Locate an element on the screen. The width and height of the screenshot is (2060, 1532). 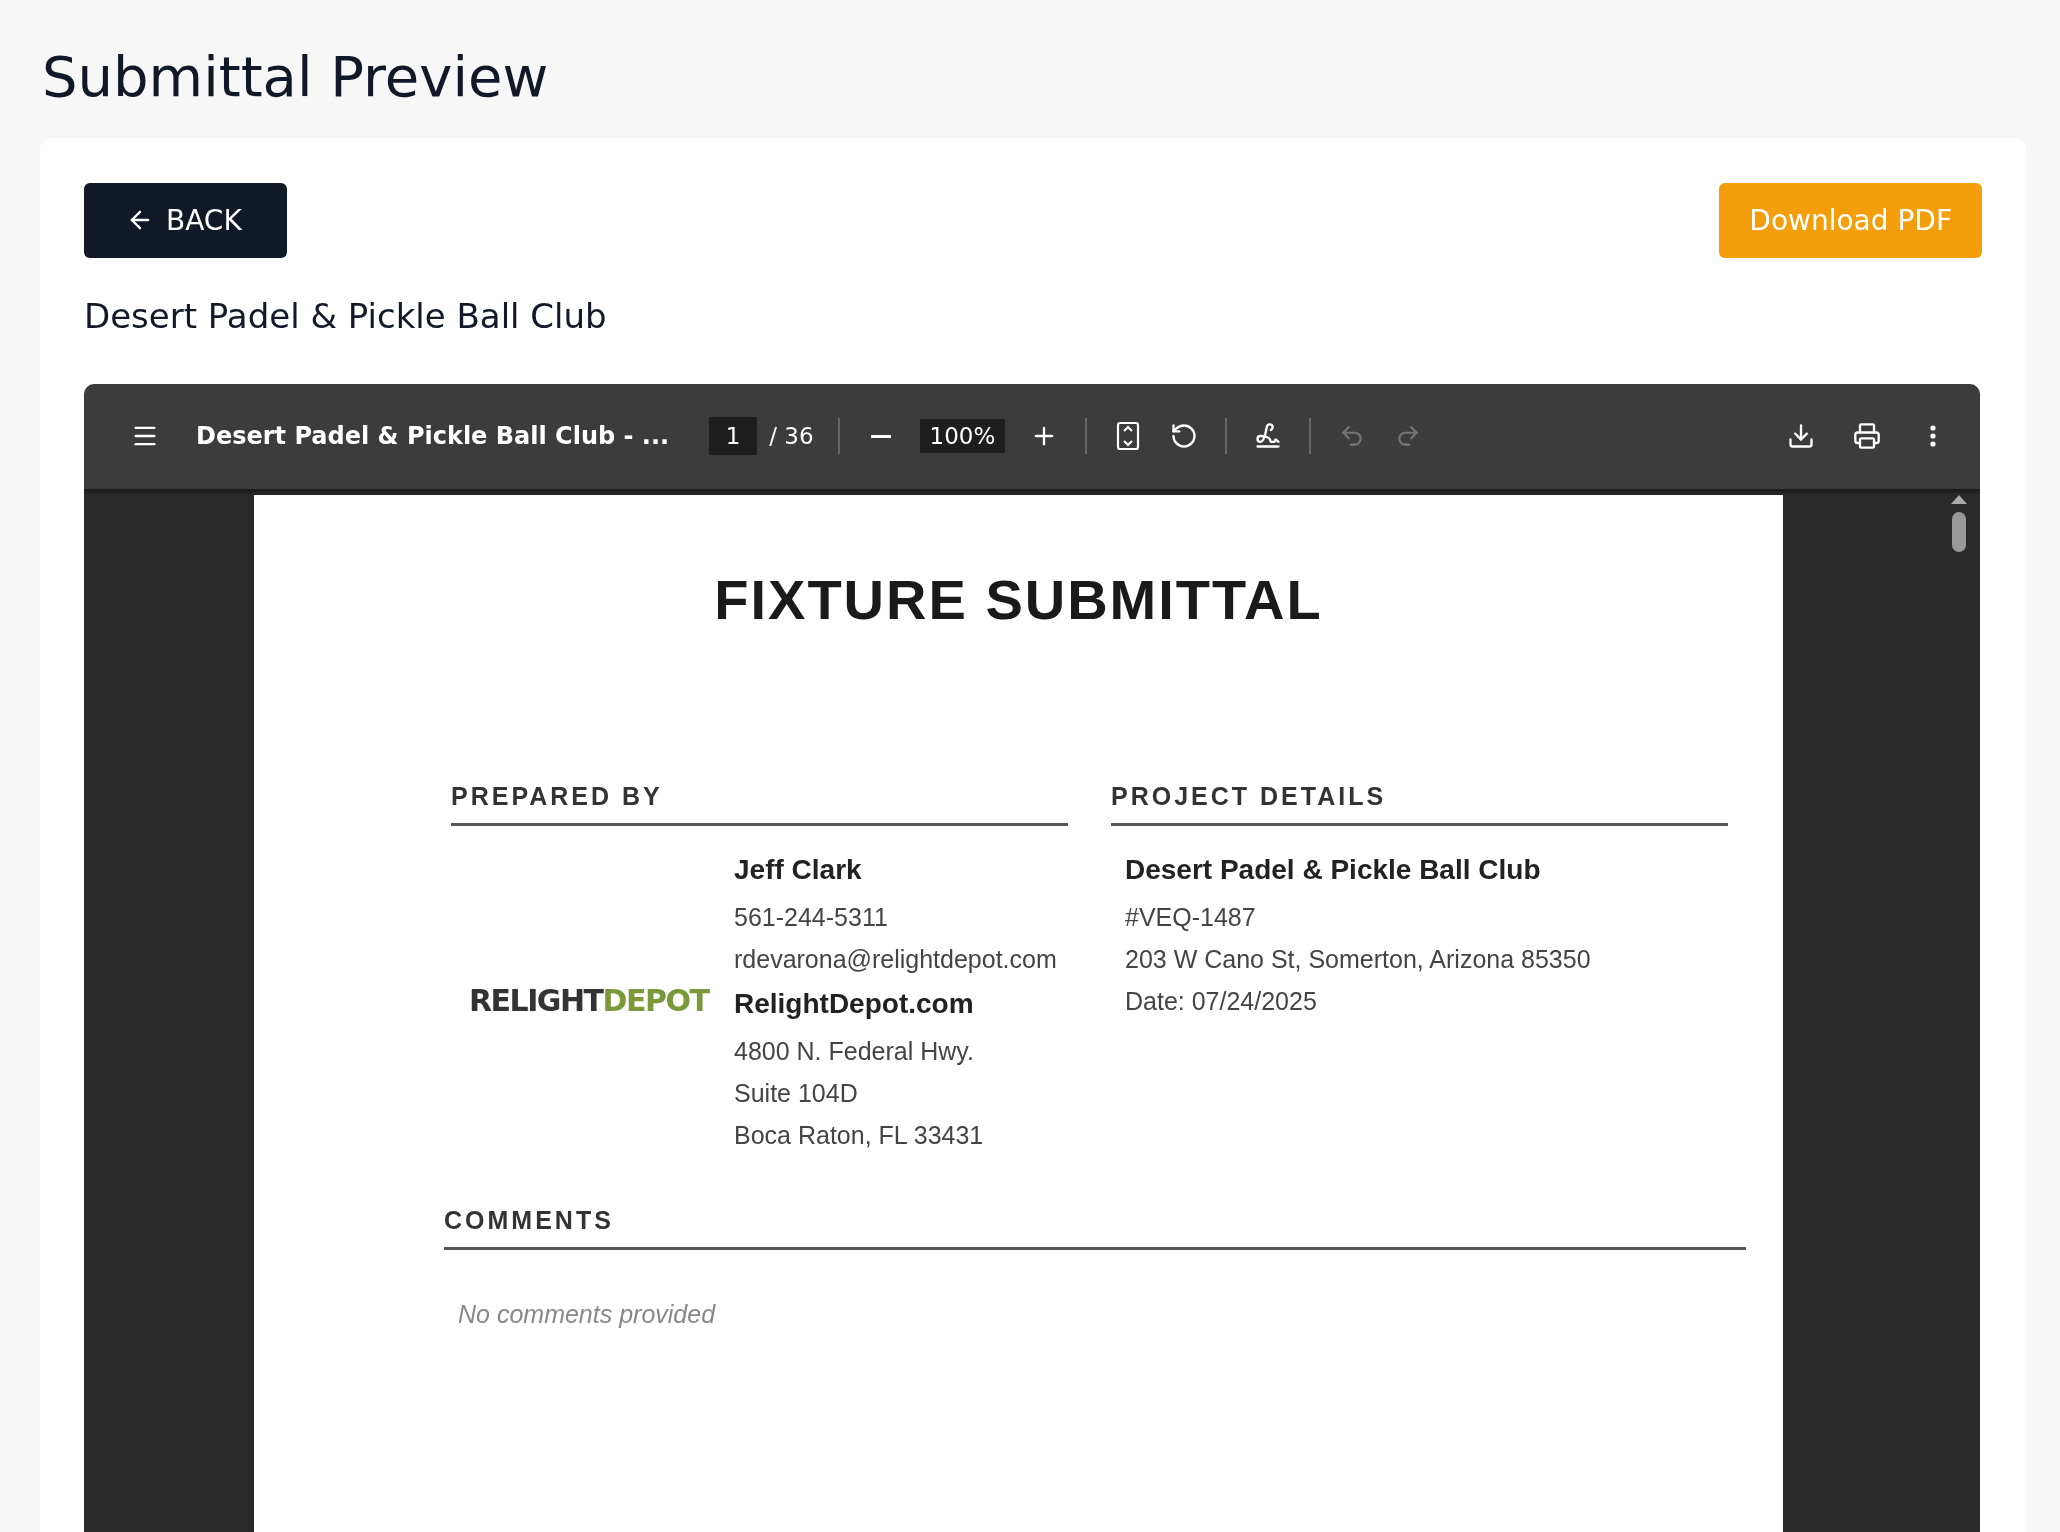
page-title: Submittal Preview is located at coordinates (296, 77).